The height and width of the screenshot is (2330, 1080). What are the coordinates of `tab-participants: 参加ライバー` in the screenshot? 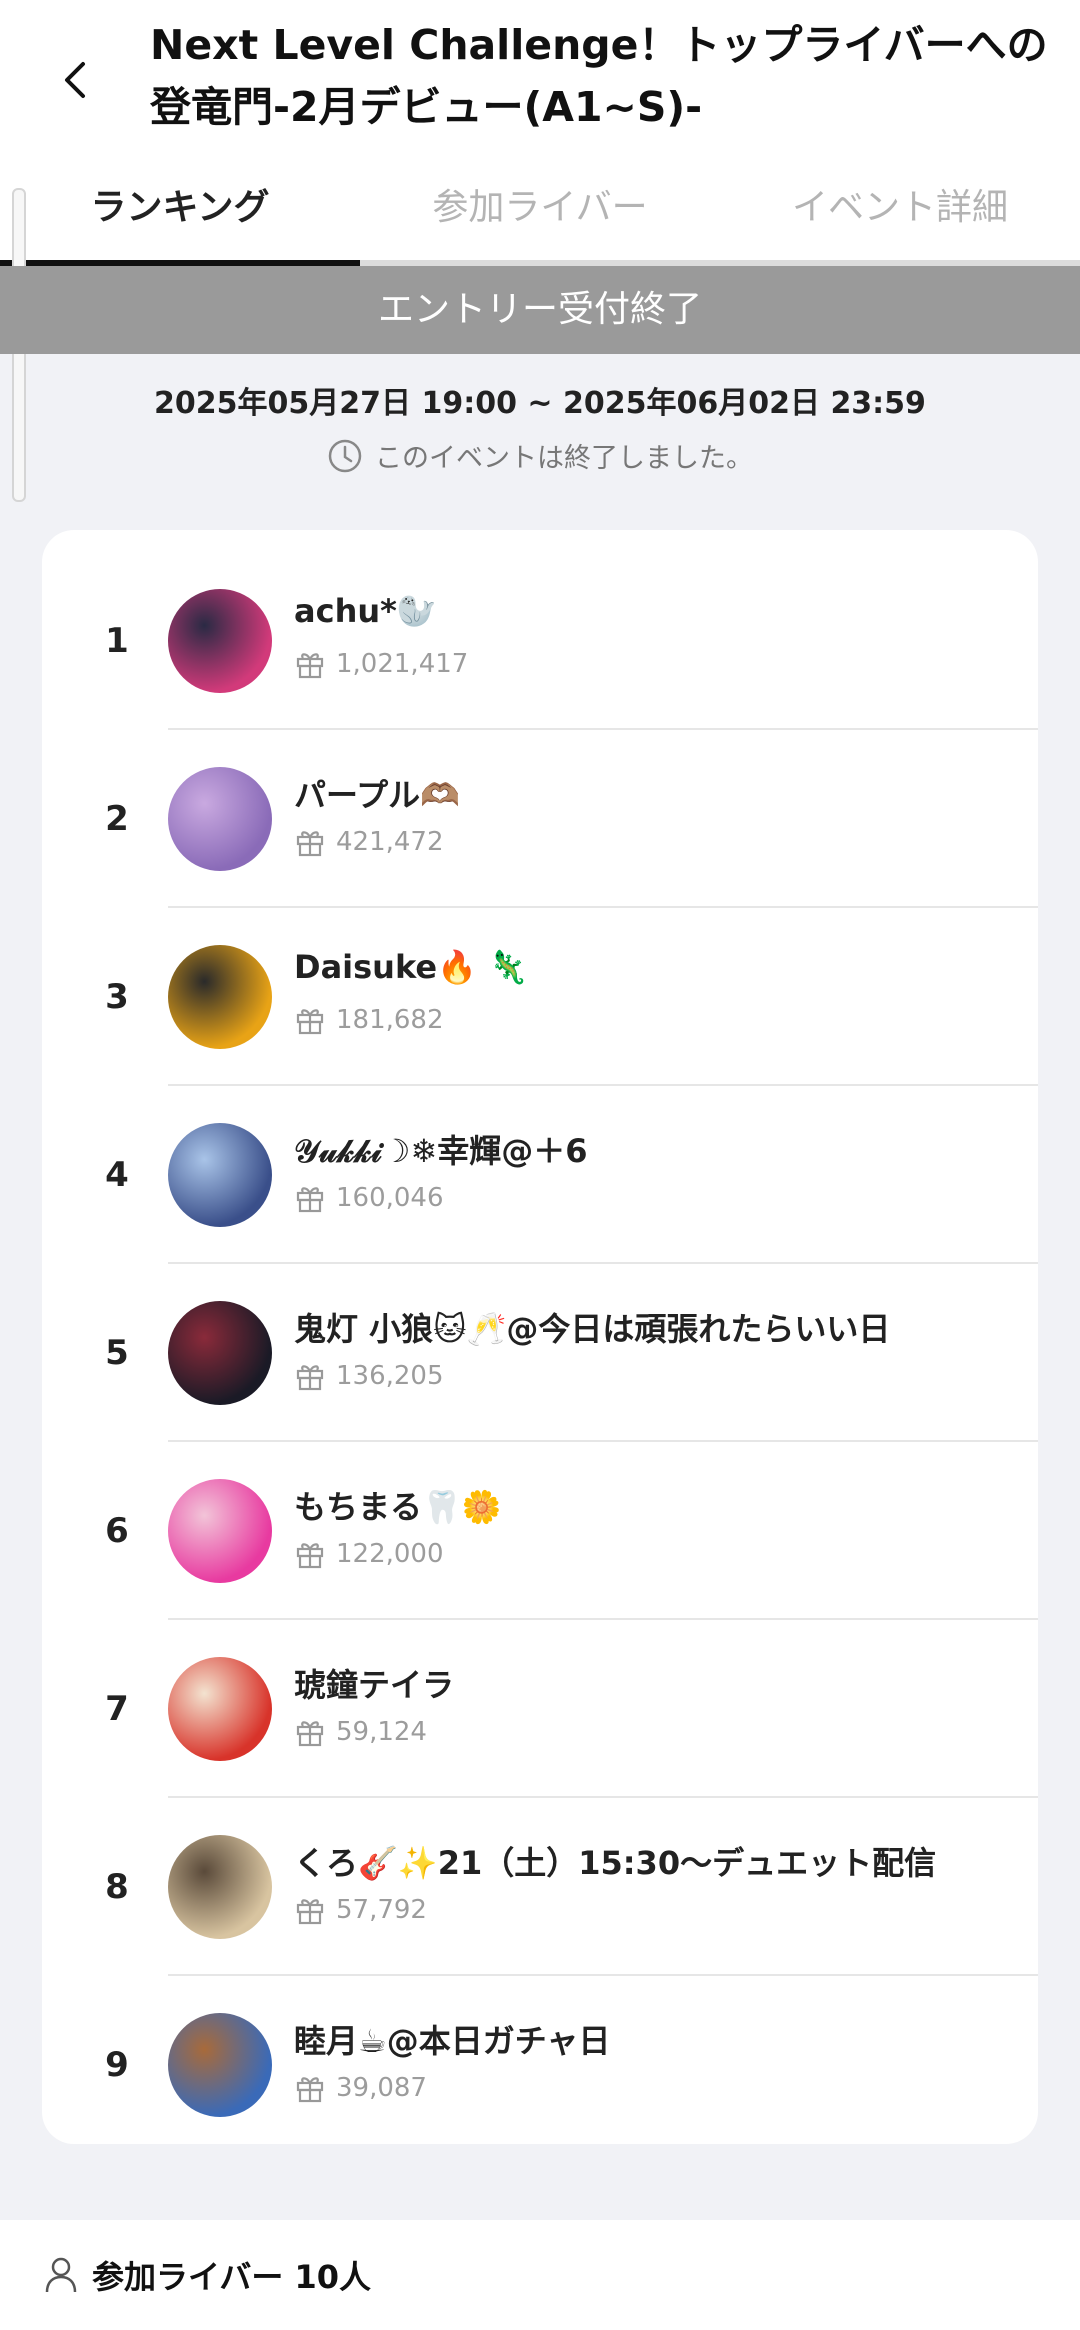 It's located at (540, 210).